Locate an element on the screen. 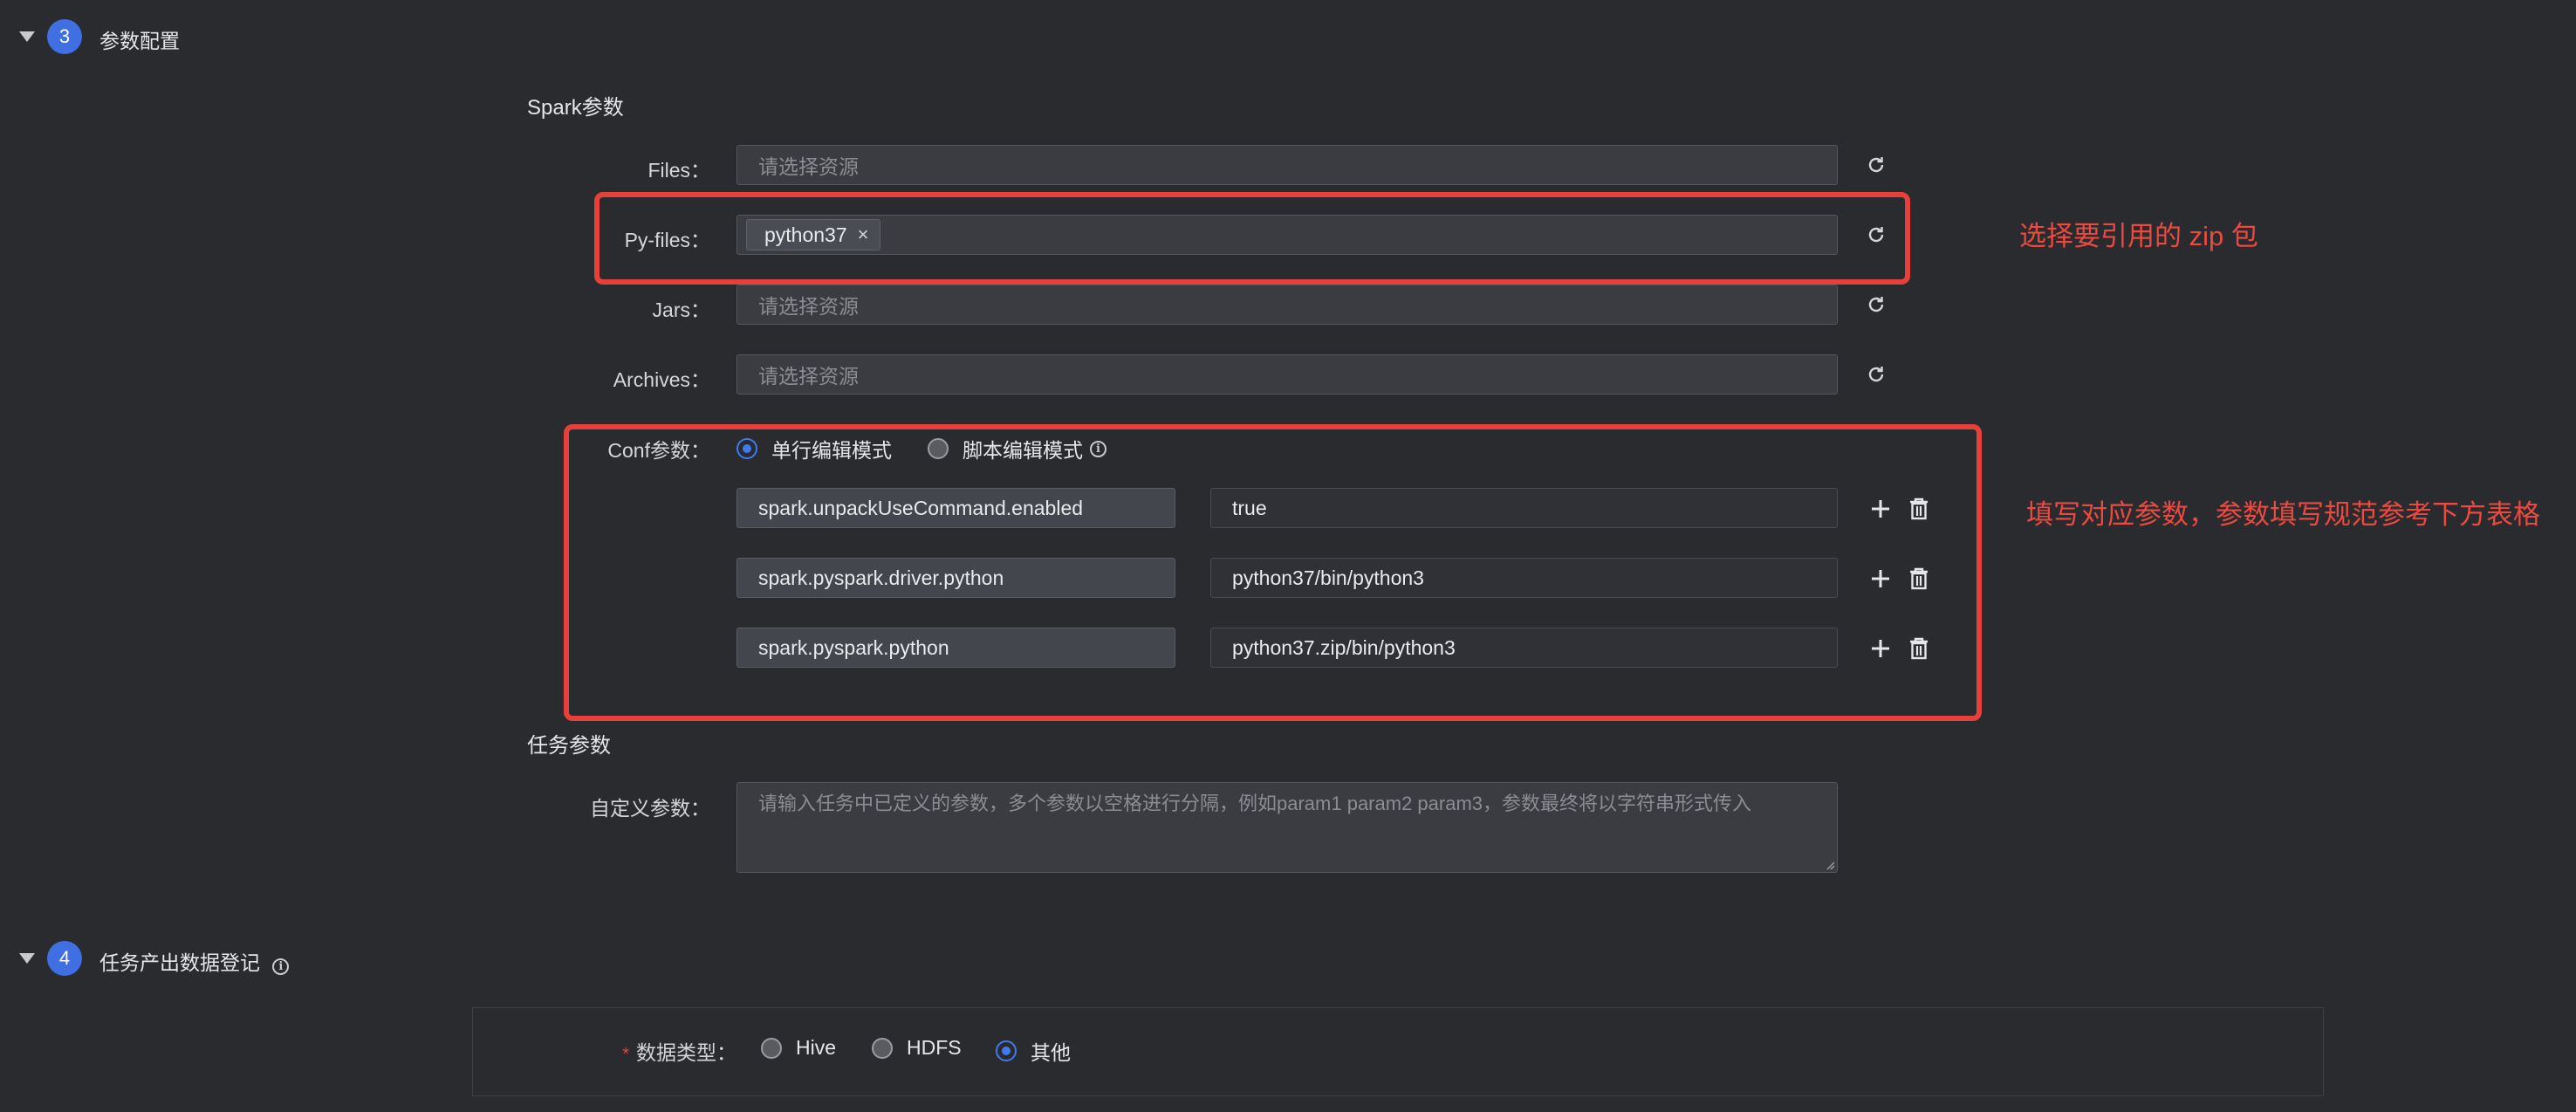 The width and height of the screenshot is (2576, 1112). pyfiles-highlight-box is located at coordinates (1252, 239).